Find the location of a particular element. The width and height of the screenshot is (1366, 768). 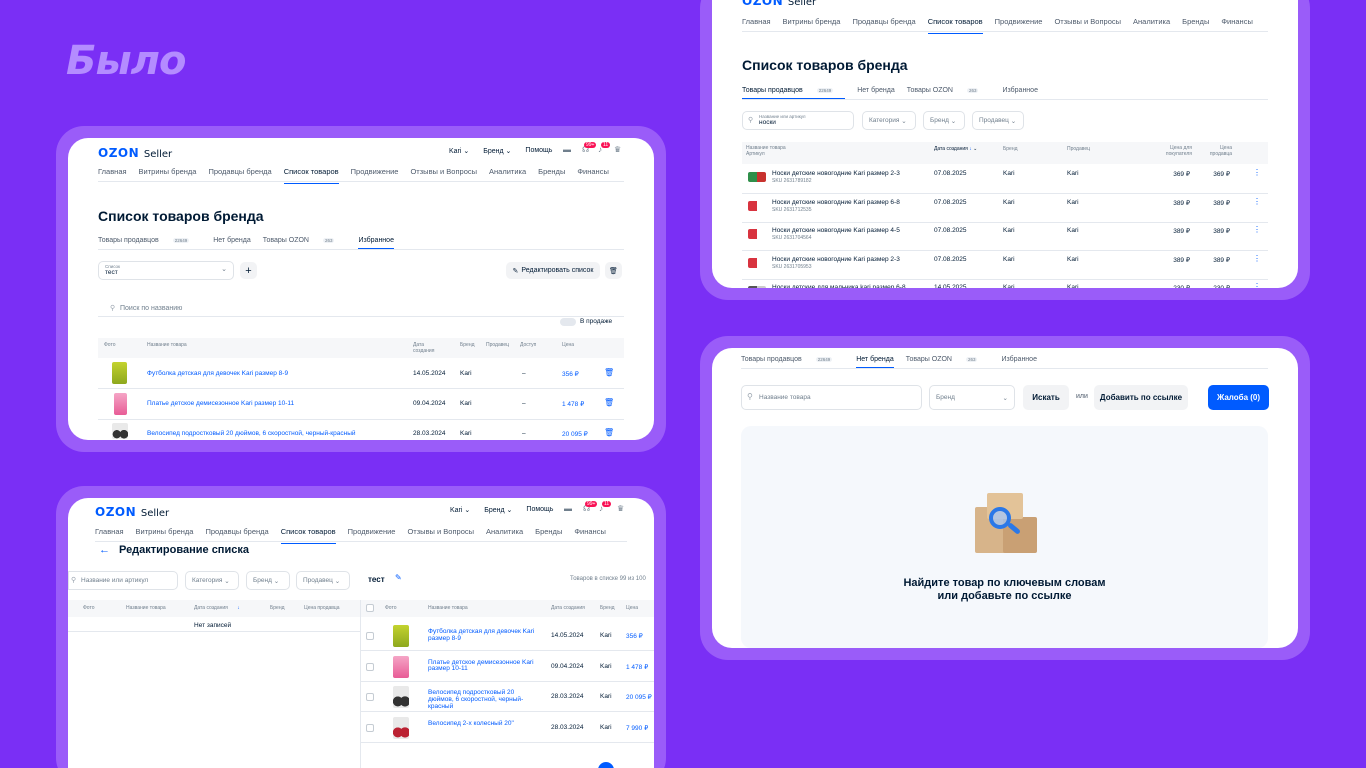

search-icon: ⚲ is located at coordinates (750, 396).